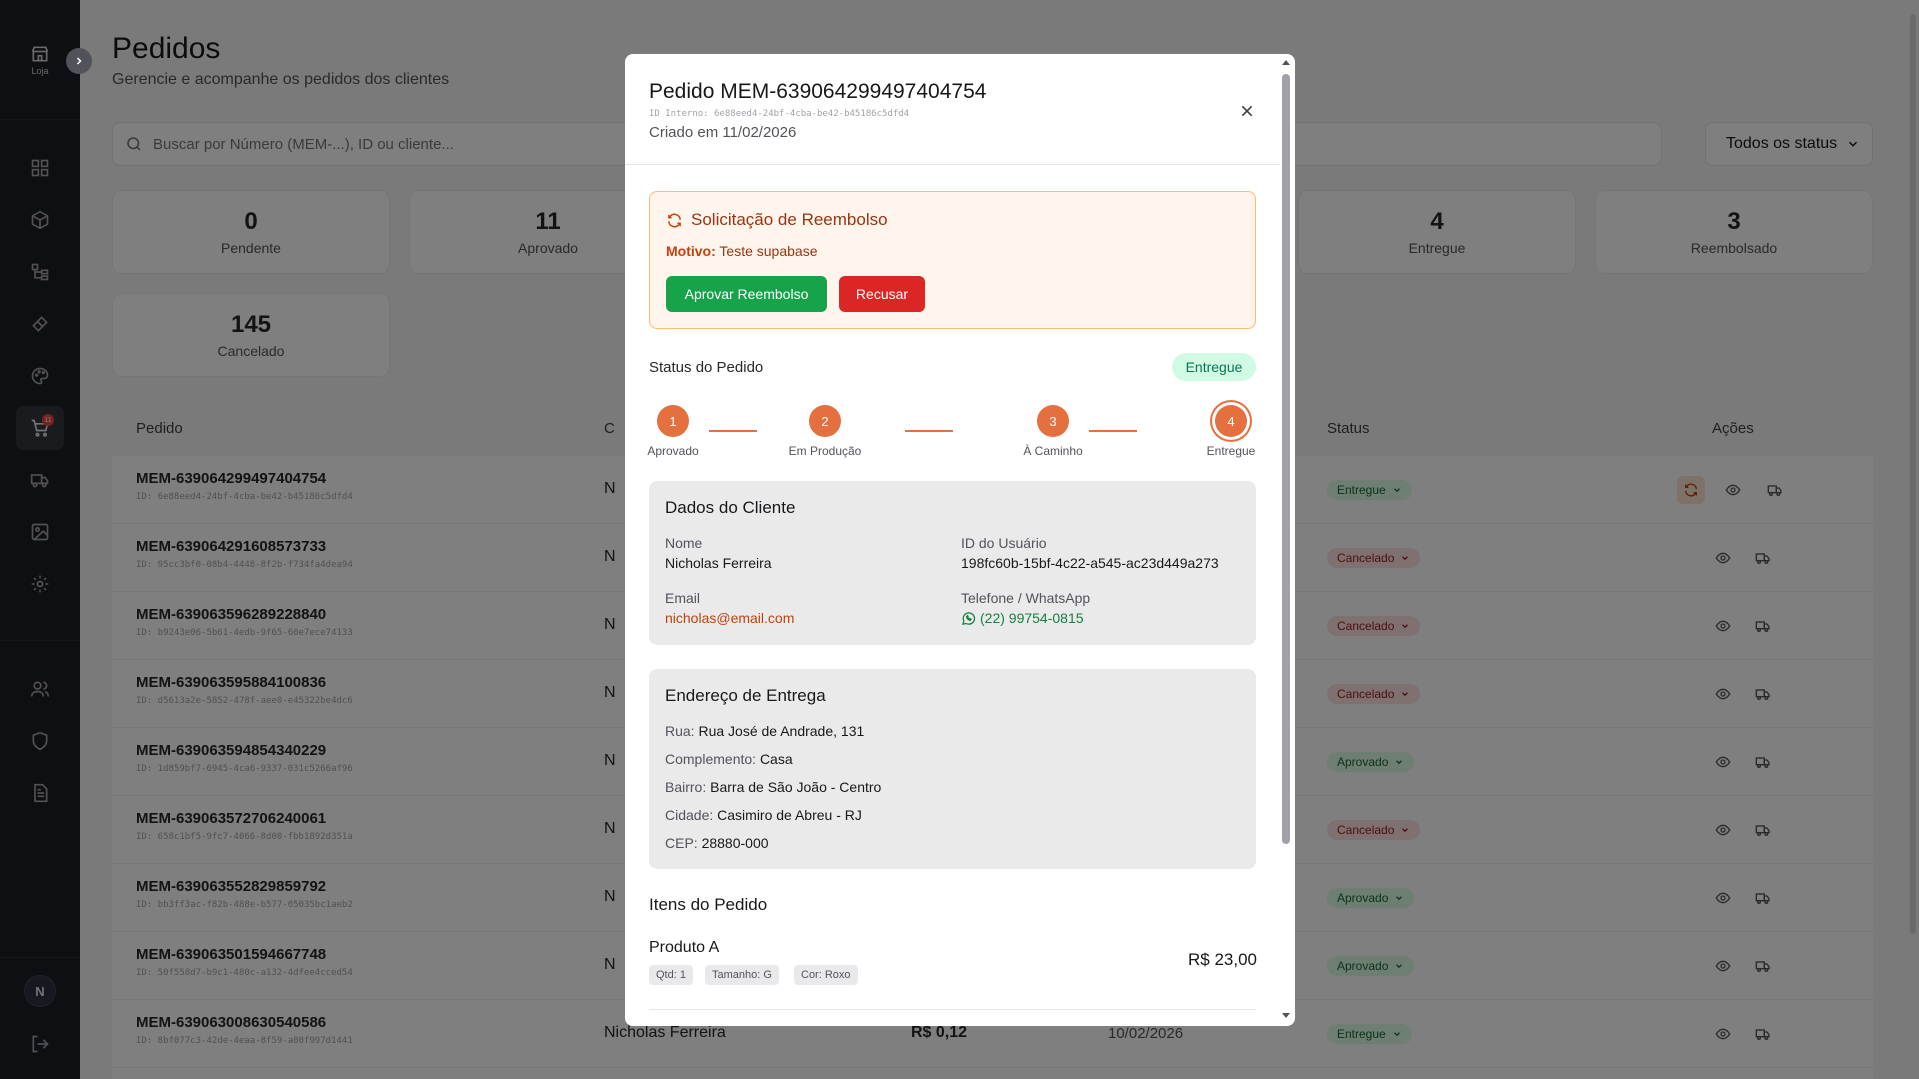  I want to click on name-label: Nome, so click(684, 543).